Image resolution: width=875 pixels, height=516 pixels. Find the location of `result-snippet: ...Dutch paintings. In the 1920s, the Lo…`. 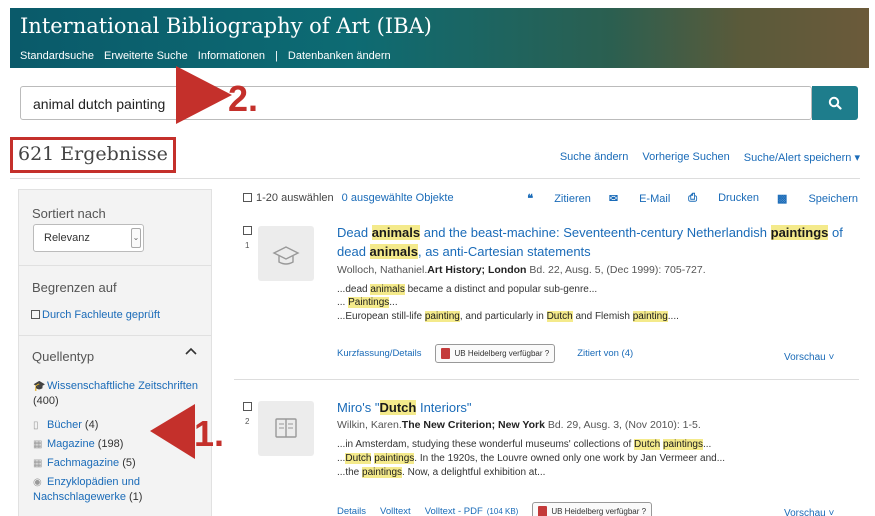

result-snippet: ...Dutch paintings. In the 1920s, the Lo… is located at coordinates (531, 458).